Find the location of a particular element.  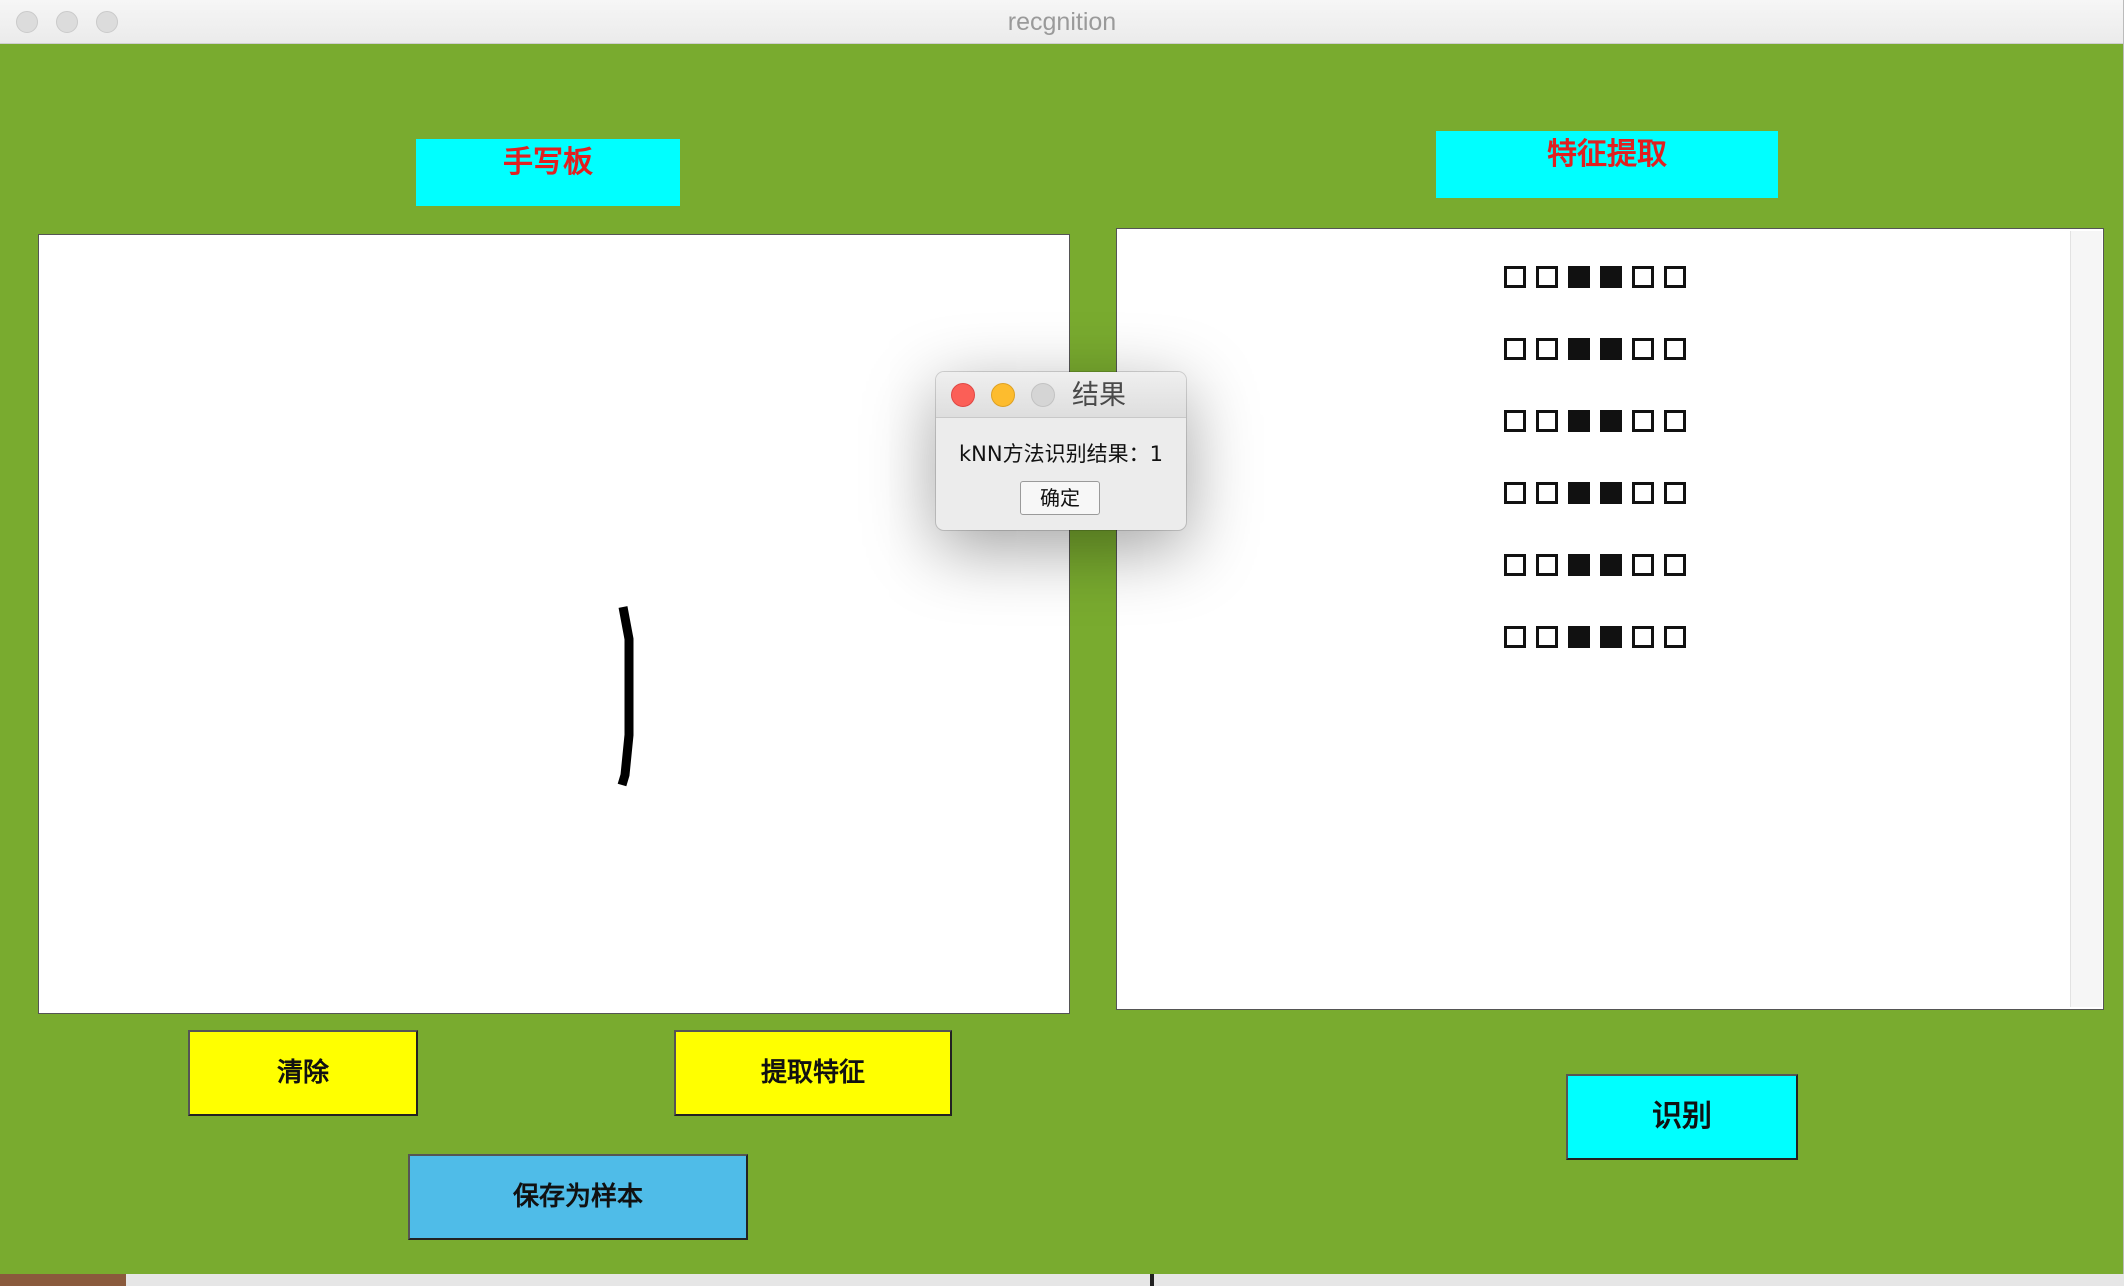

desktop-divider is located at coordinates (1152, 1279).